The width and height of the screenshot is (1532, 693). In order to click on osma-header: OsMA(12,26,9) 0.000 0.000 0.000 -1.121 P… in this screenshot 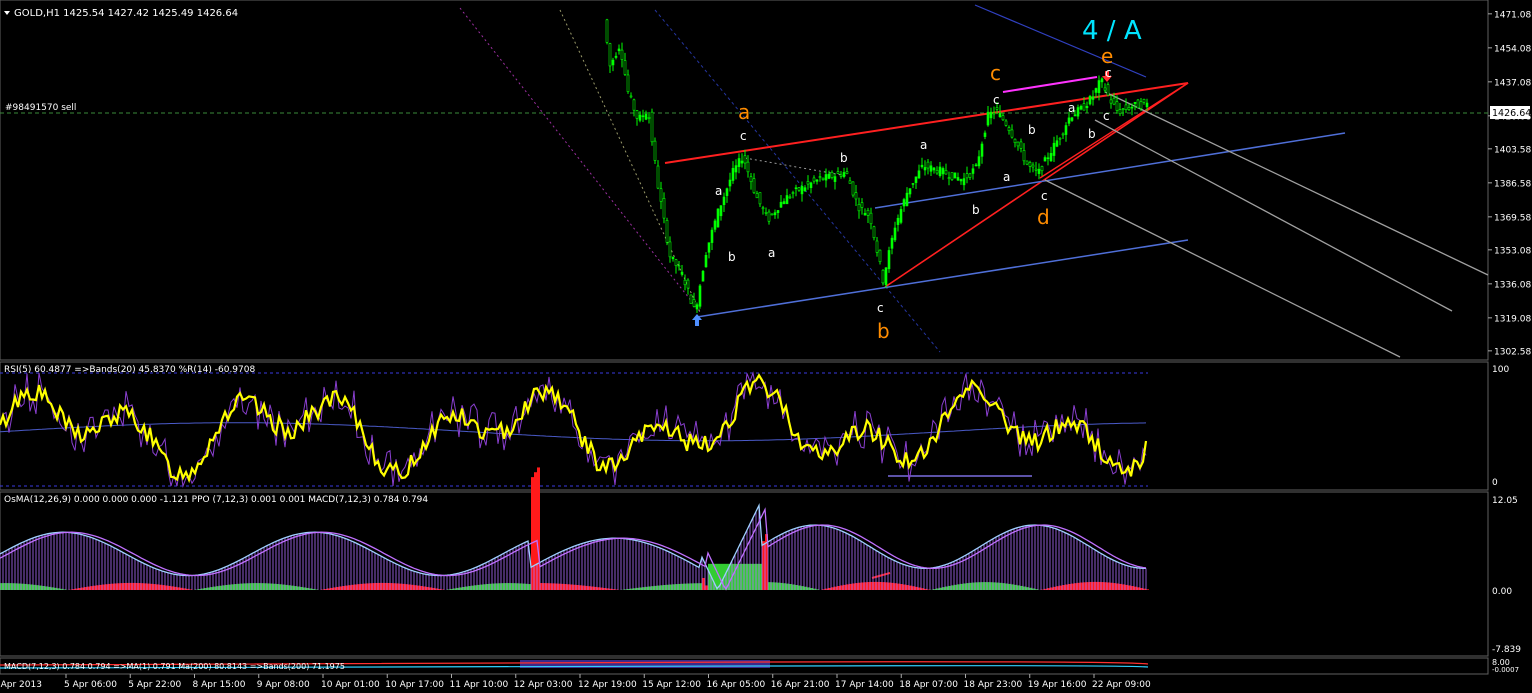, I will do `click(216, 500)`.